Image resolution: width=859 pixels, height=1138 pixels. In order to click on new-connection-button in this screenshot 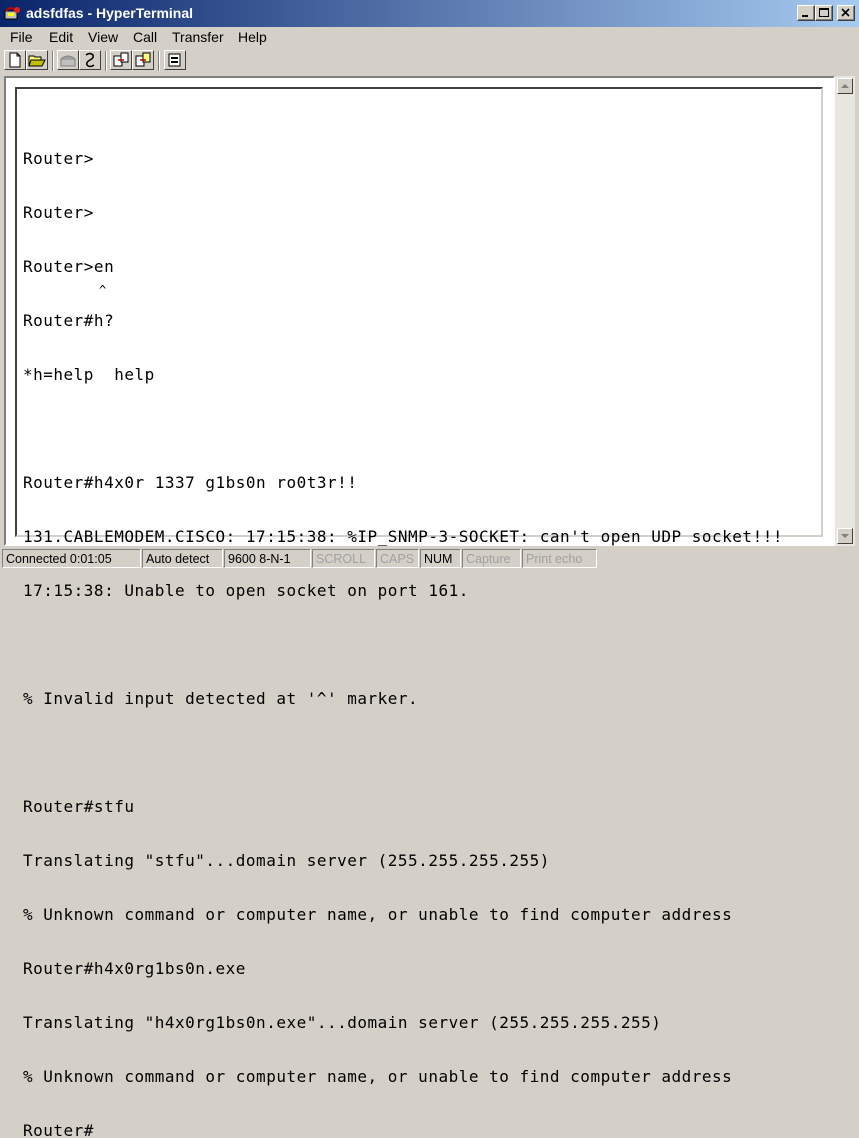, I will do `click(15, 60)`.